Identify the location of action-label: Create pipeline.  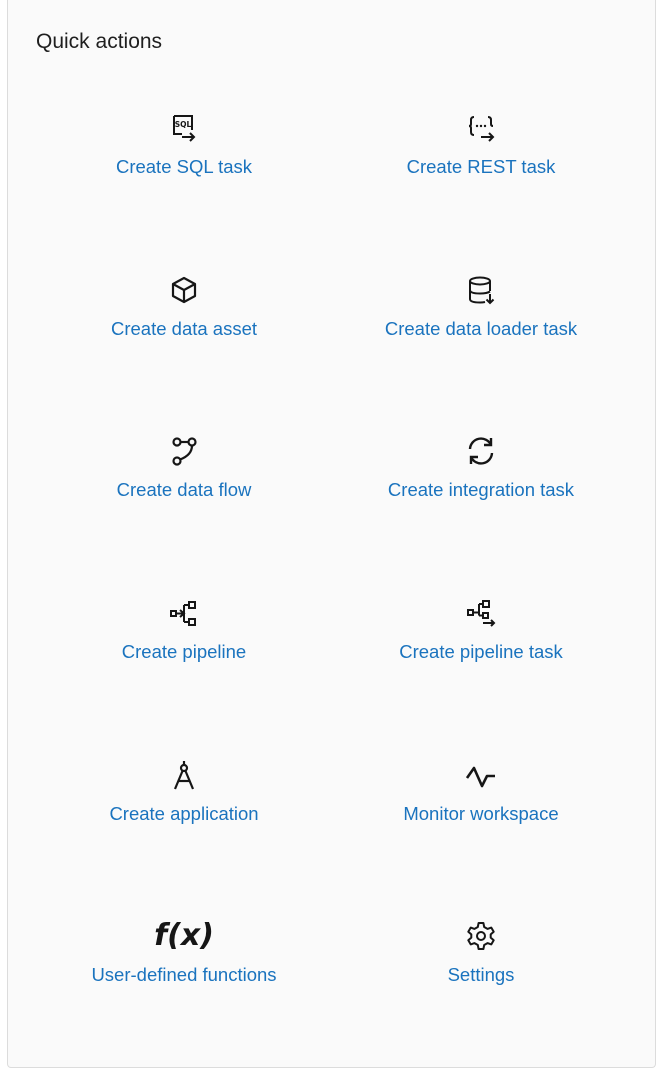
(184, 651).